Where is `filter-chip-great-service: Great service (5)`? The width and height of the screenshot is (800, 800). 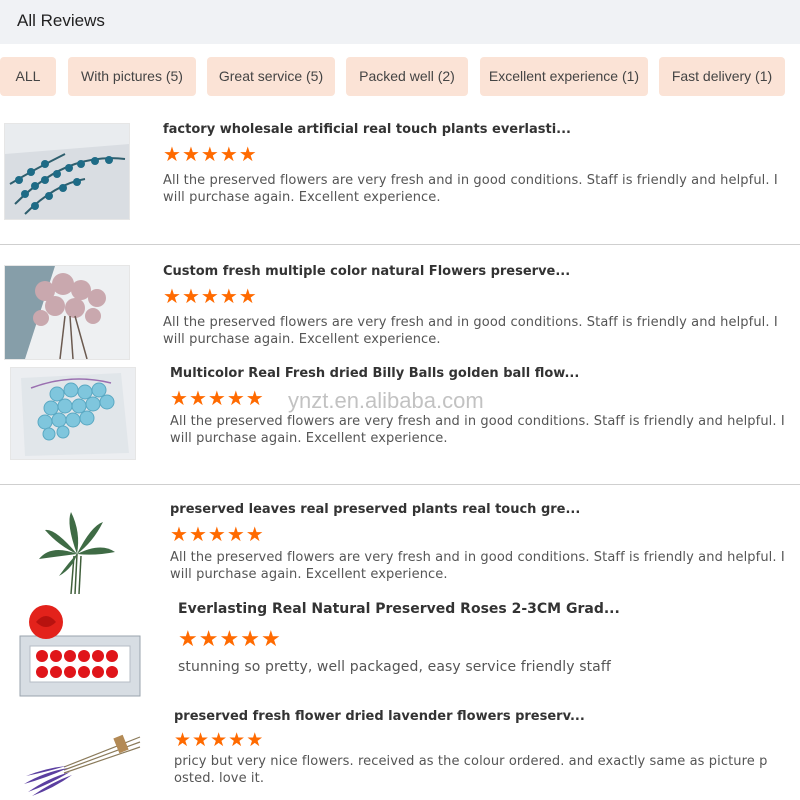
filter-chip-great-service: Great service (5) is located at coordinates (271, 76).